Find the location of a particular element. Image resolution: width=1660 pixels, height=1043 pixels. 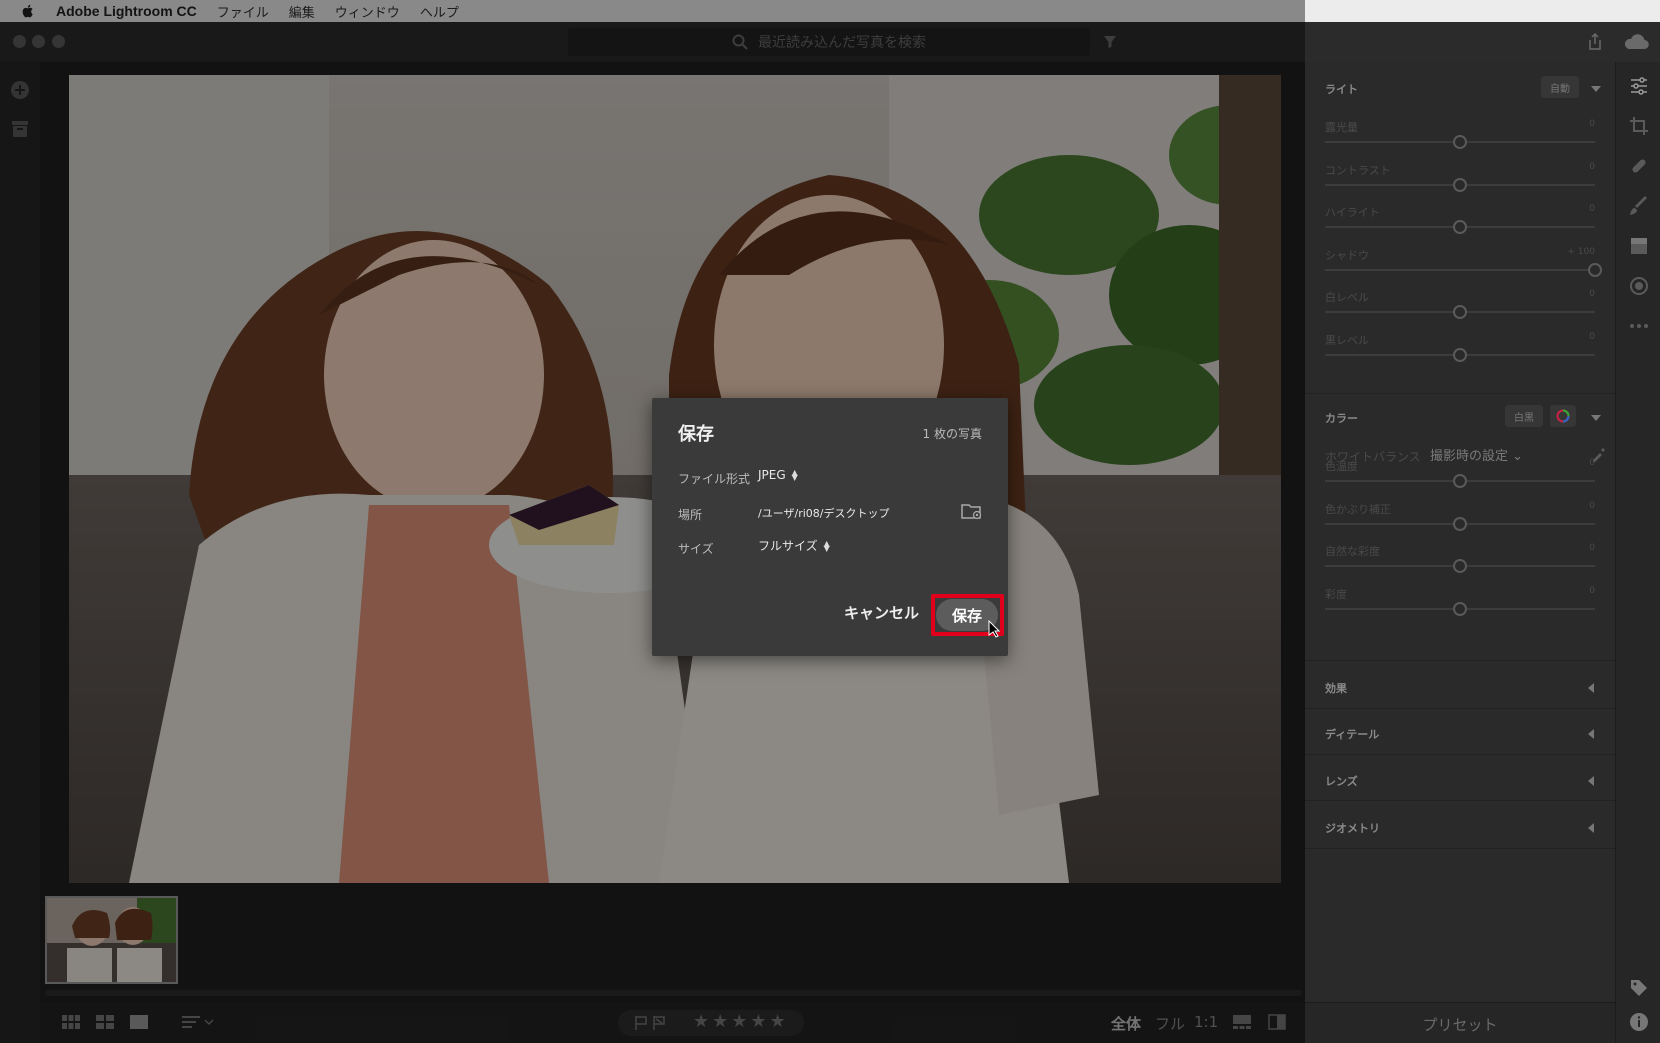

light-collapse-chevron-icon is located at coordinates (1596, 89).